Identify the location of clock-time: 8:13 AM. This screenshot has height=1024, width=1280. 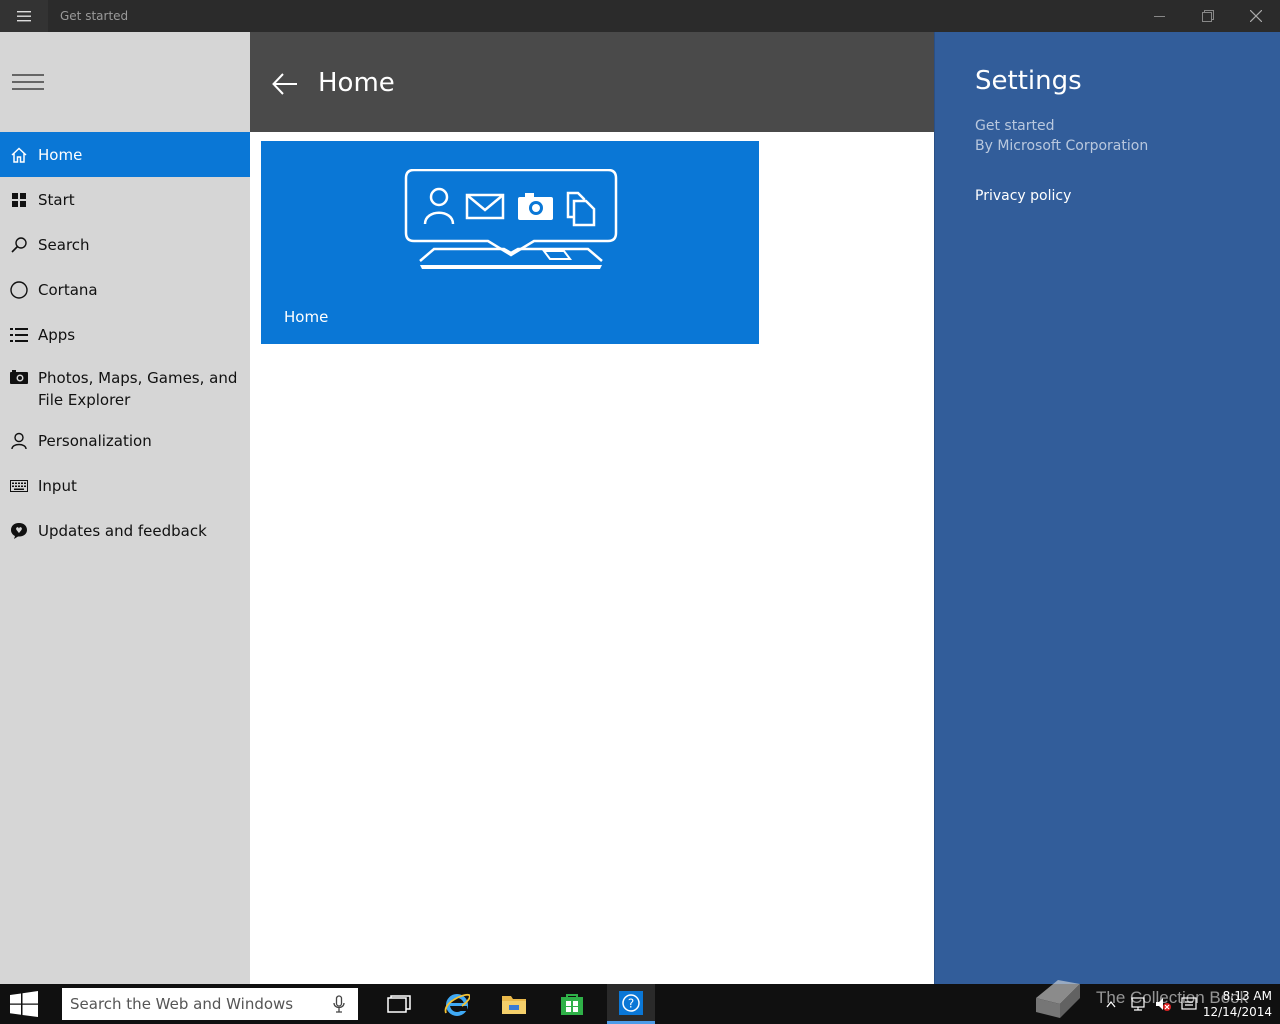
(1247, 996).